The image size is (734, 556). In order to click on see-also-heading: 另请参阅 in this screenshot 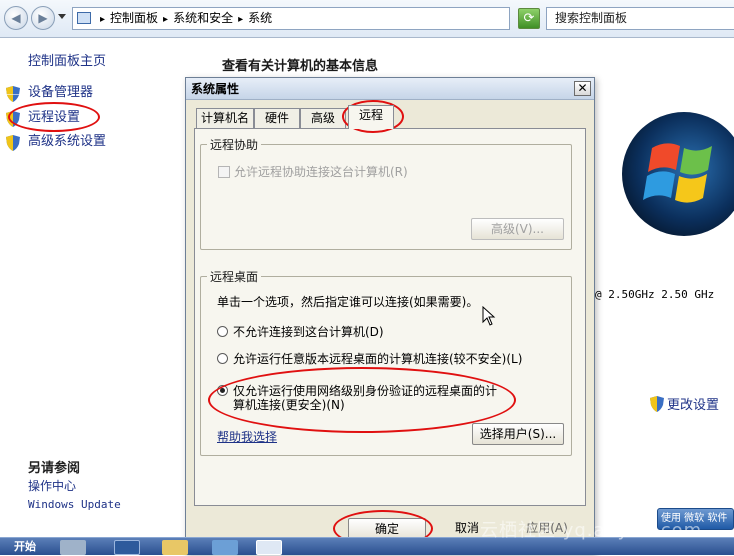, I will do `click(54, 468)`.